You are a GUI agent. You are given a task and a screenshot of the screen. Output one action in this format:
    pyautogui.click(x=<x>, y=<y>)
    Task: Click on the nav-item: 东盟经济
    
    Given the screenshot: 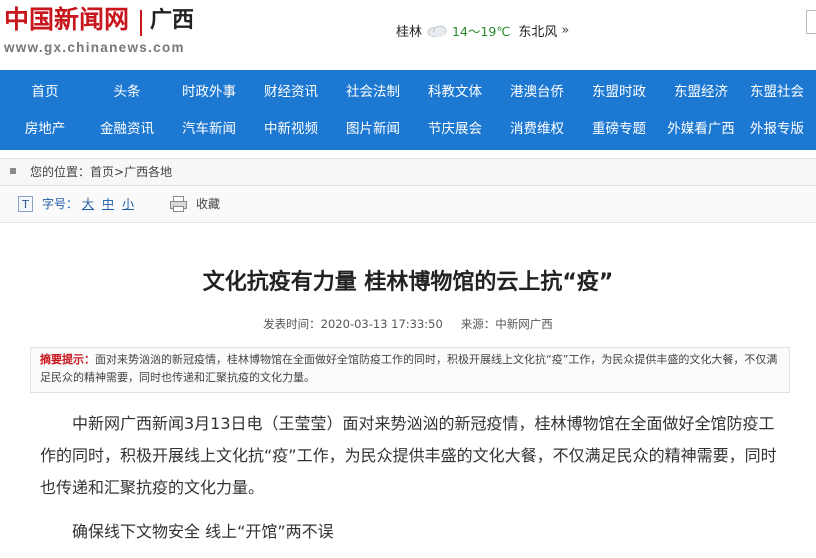 What is the action you would take?
    pyautogui.click(x=701, y=92)
    